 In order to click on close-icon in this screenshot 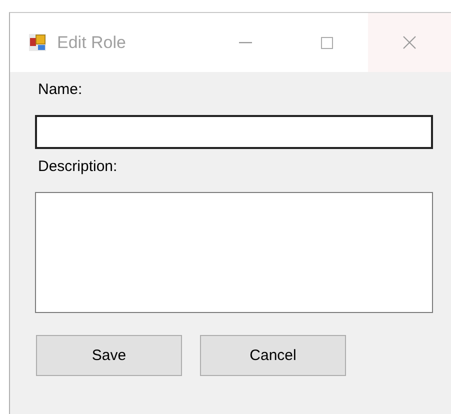, I will do `click(409, 42)`.